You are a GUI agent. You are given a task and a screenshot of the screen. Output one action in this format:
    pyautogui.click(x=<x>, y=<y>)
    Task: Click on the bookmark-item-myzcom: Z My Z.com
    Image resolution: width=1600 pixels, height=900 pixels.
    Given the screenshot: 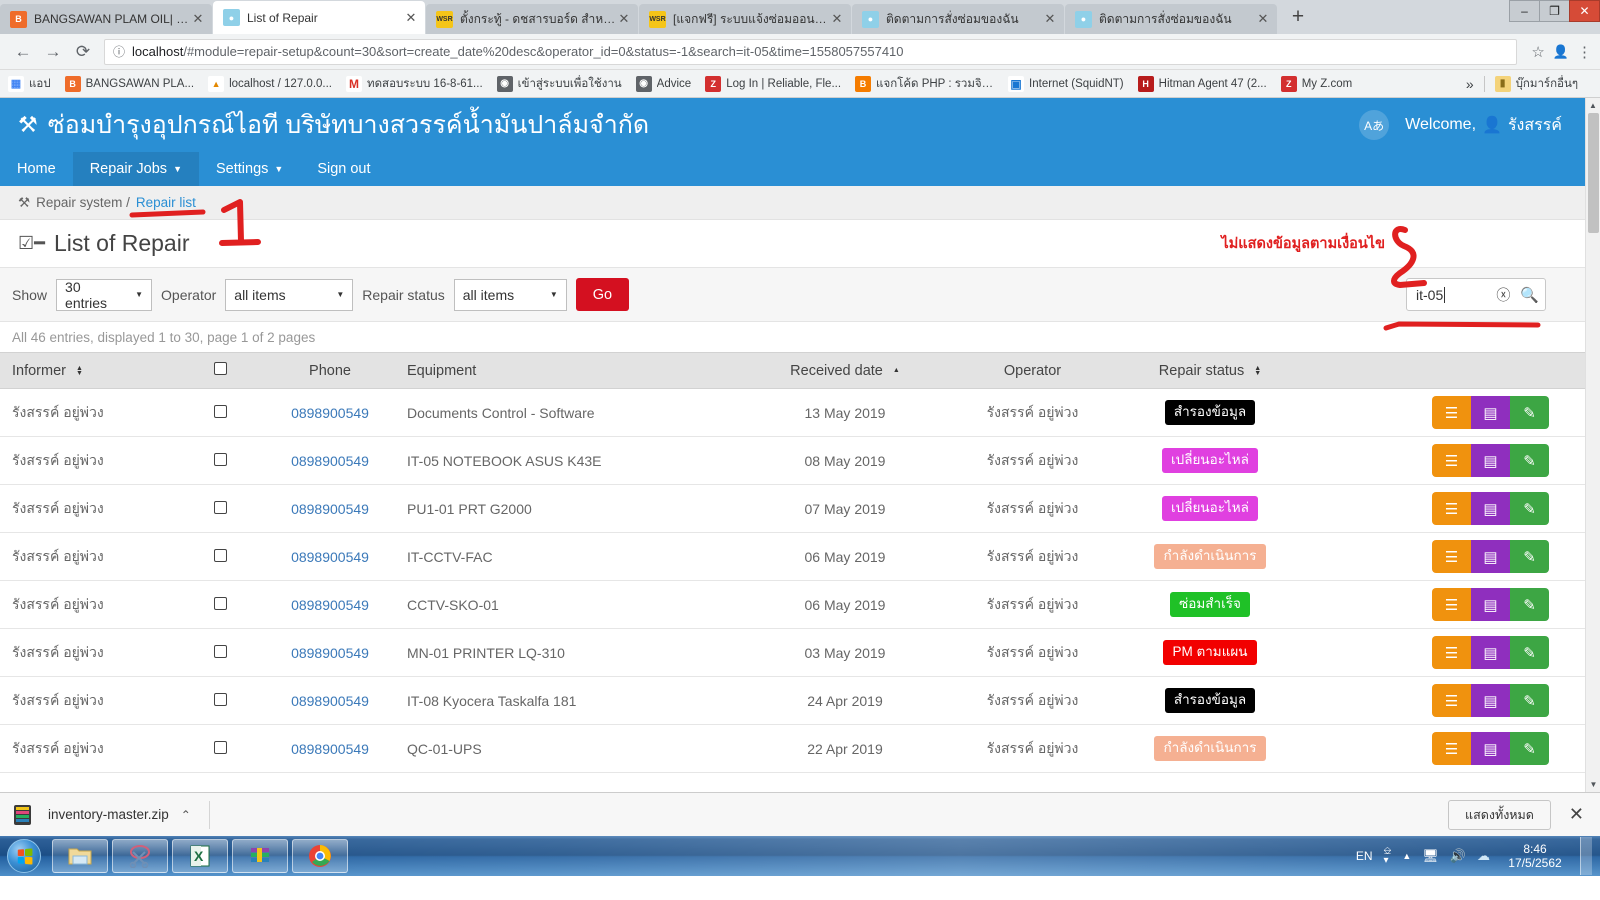 What is the action you would take?
    pyautogui.click(x=1316, y=83)
    